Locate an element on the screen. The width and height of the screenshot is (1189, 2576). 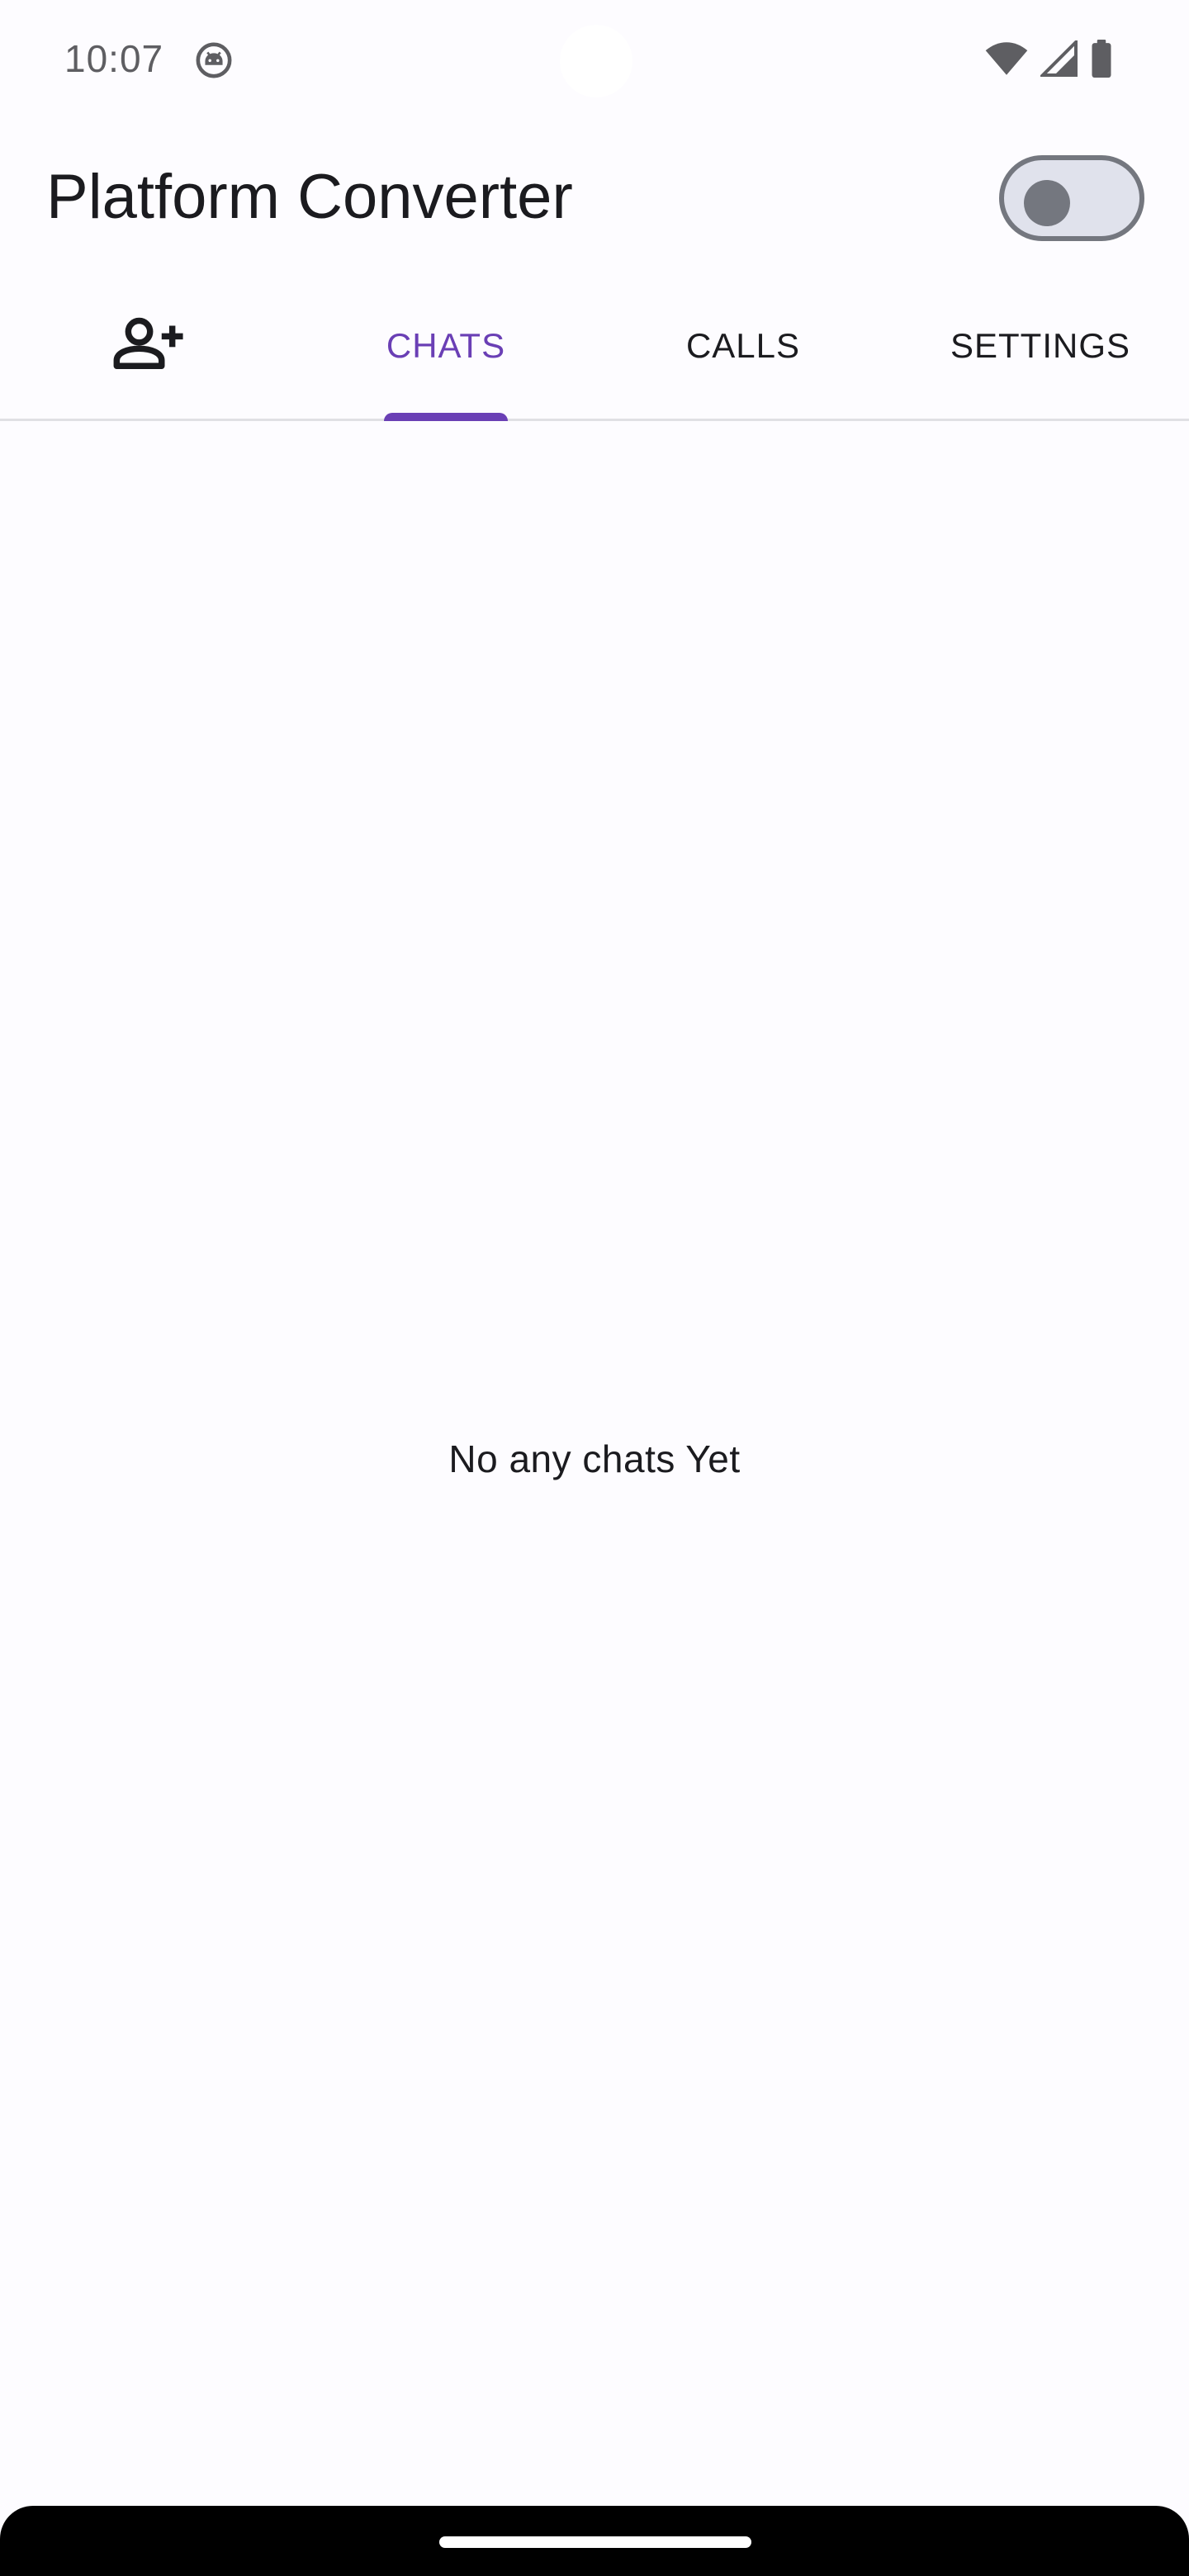
status-icons is located at coordinates (1048, 59).